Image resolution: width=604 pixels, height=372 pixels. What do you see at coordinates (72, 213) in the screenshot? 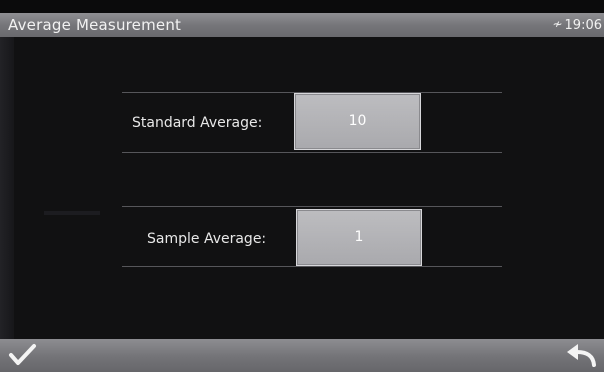
I see `faint-background-mark` at bounding box center [72, 213].